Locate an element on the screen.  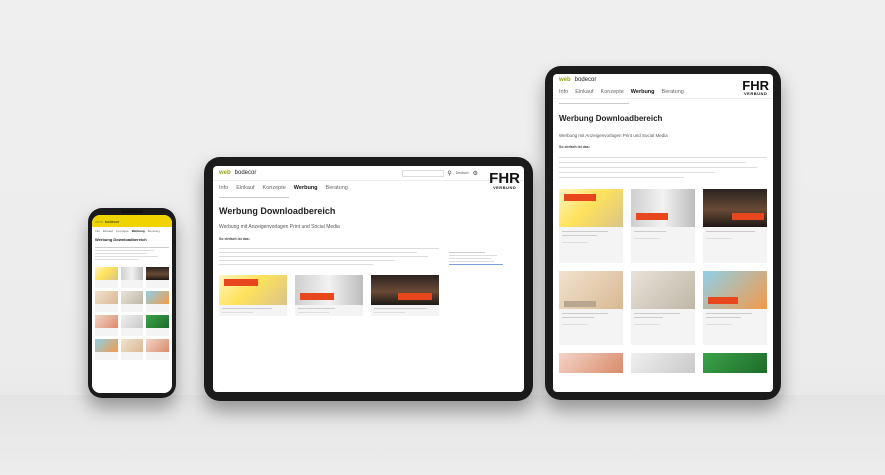
phone-notch is located at coordinates (132, 211).